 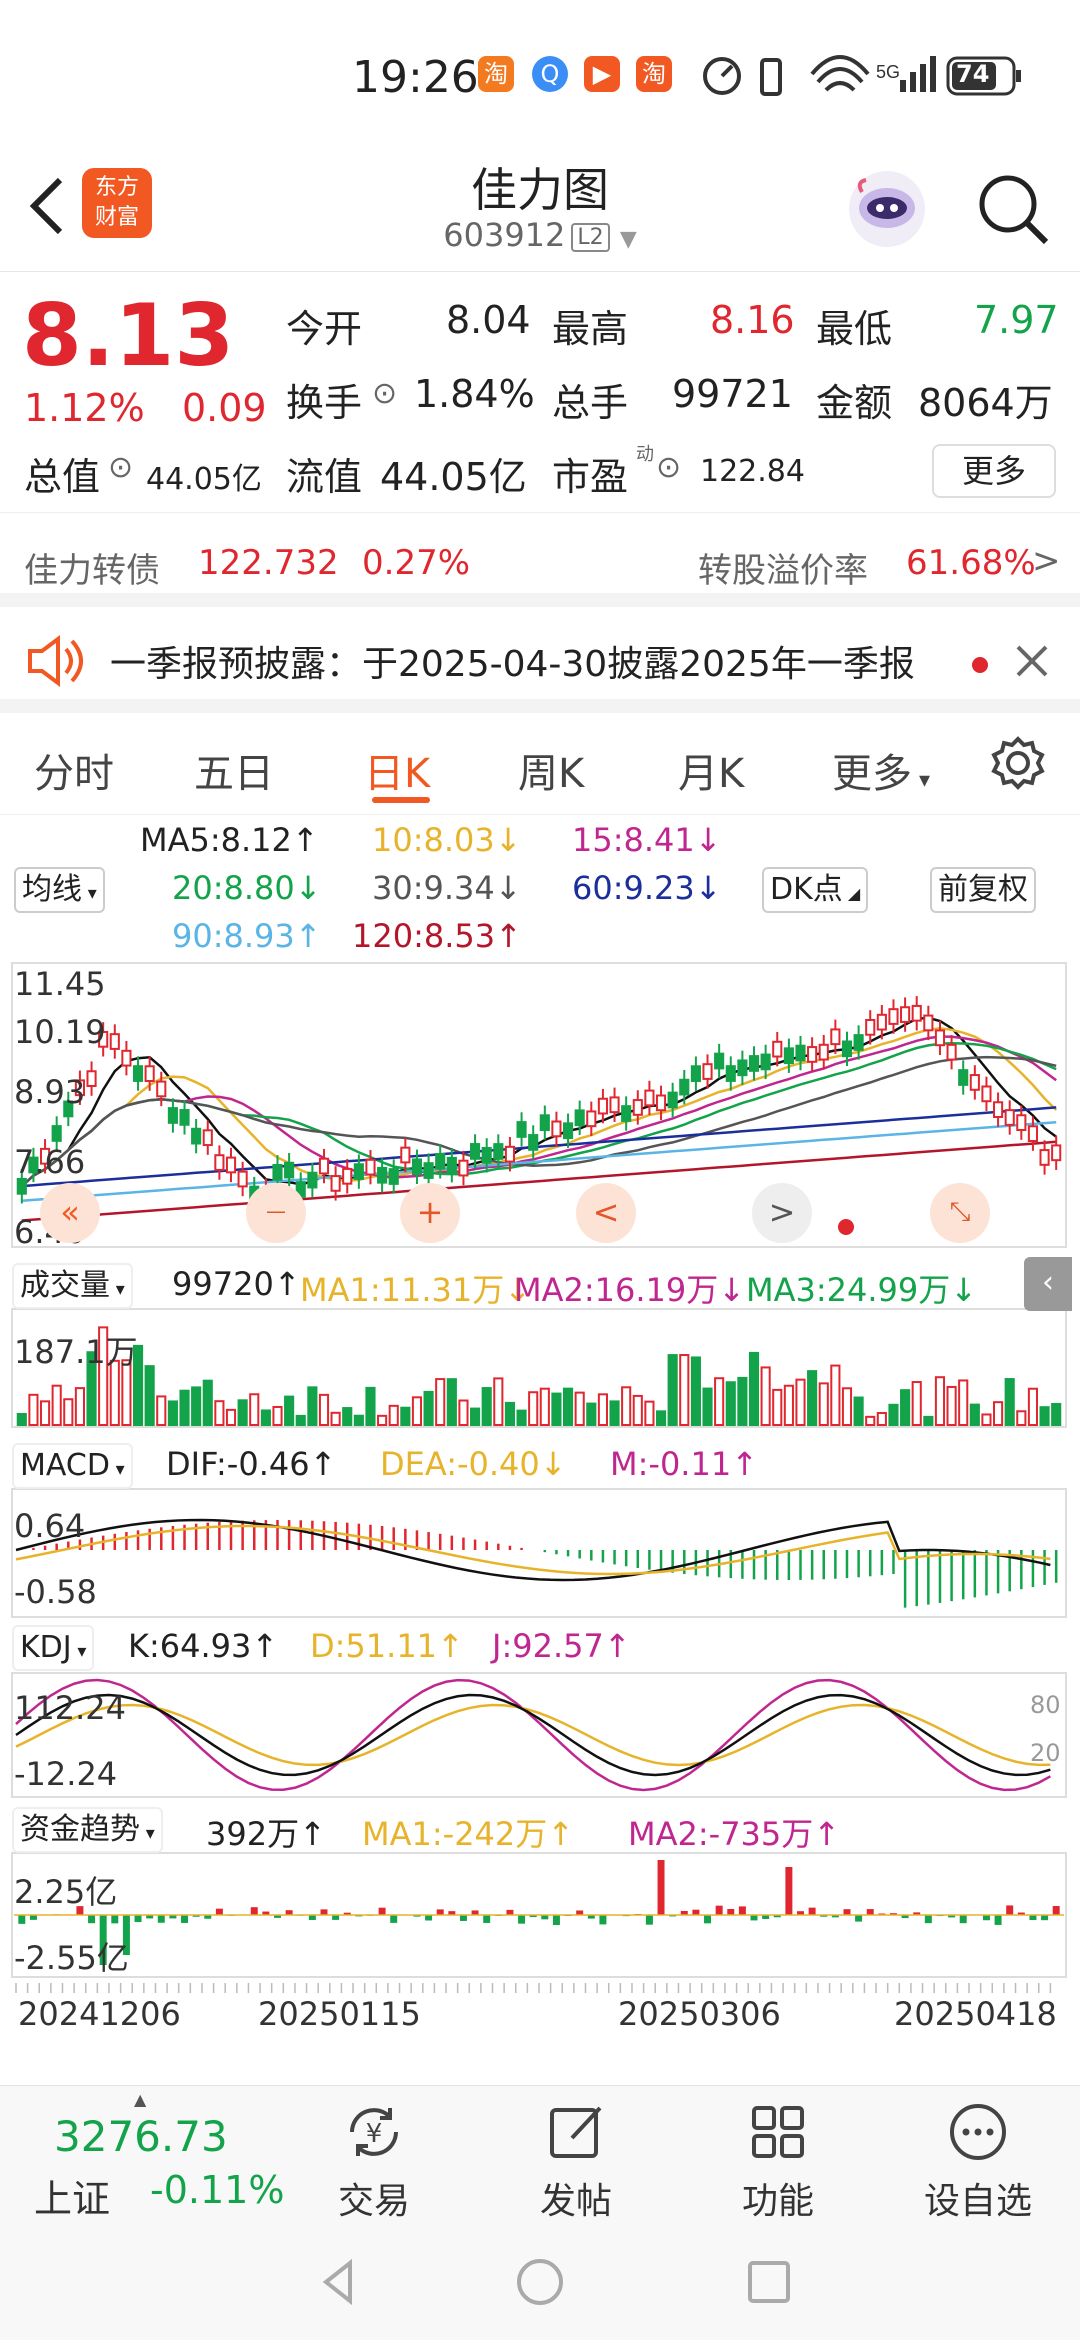 I want to click on expand-arrow-icon: ▲, so click(x=140, y=2099).